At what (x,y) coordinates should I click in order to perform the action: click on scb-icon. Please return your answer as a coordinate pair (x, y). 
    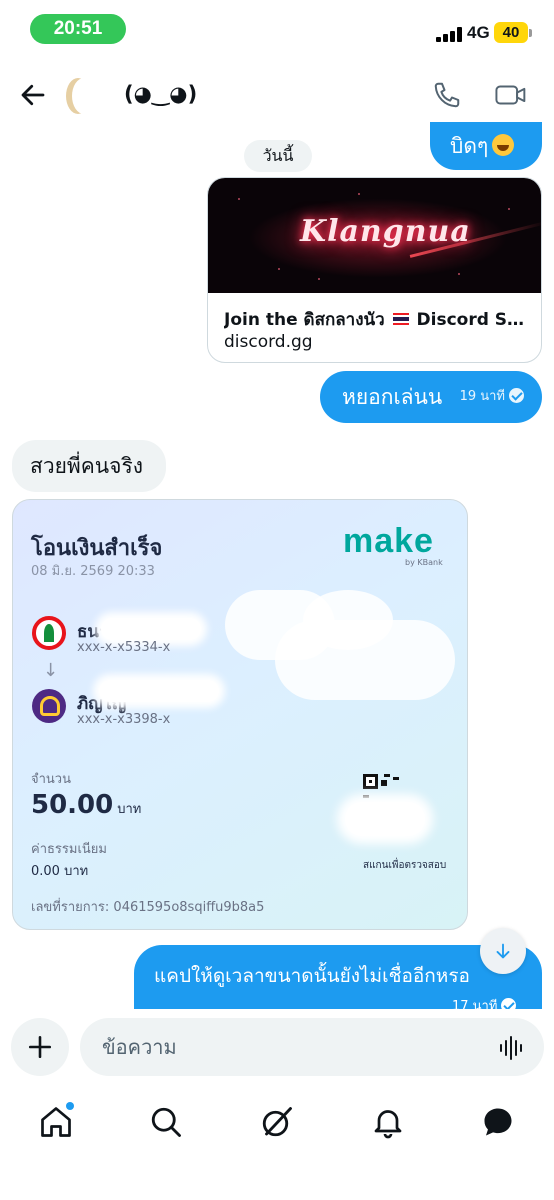
    Looking at the image, I should click on (49, 706).